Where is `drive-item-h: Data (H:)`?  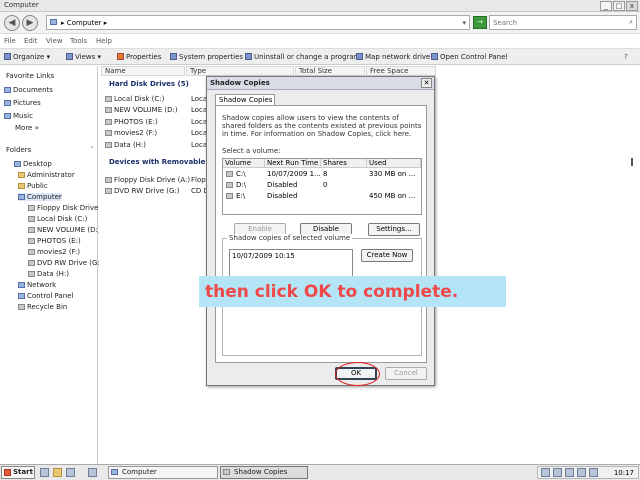 drive-item-h: Data (H:) is located at coordinates (125, 145).